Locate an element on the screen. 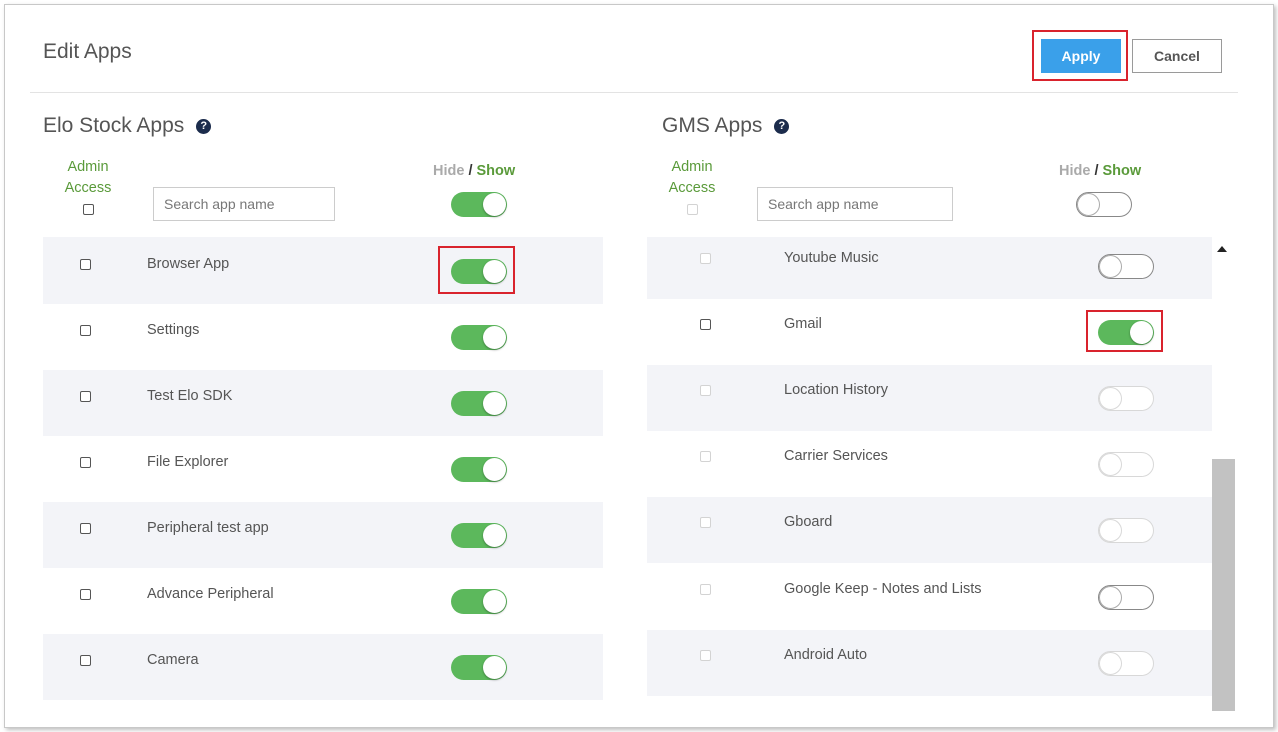 Image resolution: width=1278 pixels, height=732 pixels. app-name: Android Auto is located at coordinates (826, 655).